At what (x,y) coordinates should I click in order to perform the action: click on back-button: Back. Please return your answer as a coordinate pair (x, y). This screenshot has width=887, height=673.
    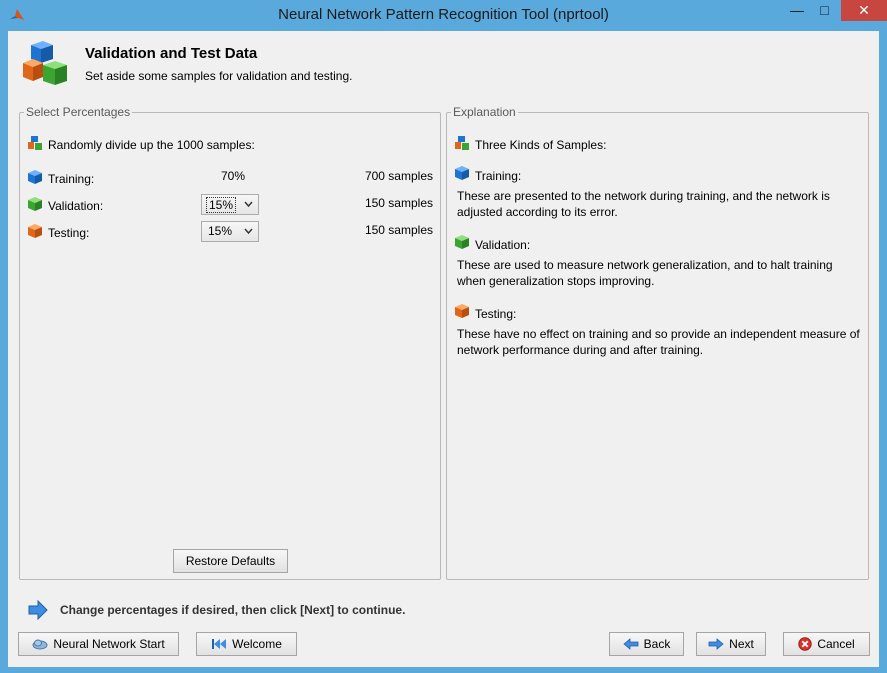
    Looking at the image, I should click on (646, 644).